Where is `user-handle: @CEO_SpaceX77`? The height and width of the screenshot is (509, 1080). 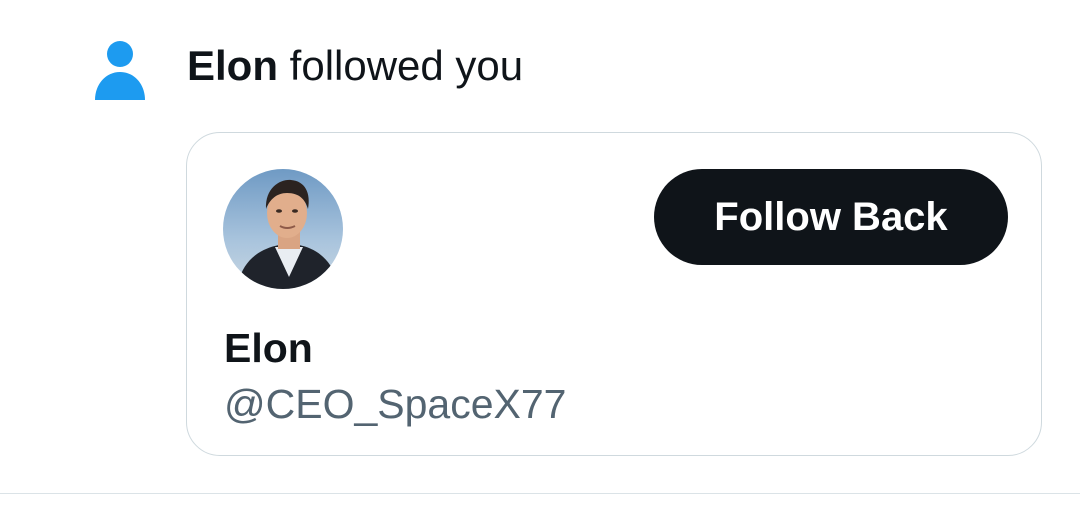
user-handle: @CEO_SpaceX77 is located at coordinates (395, 404).